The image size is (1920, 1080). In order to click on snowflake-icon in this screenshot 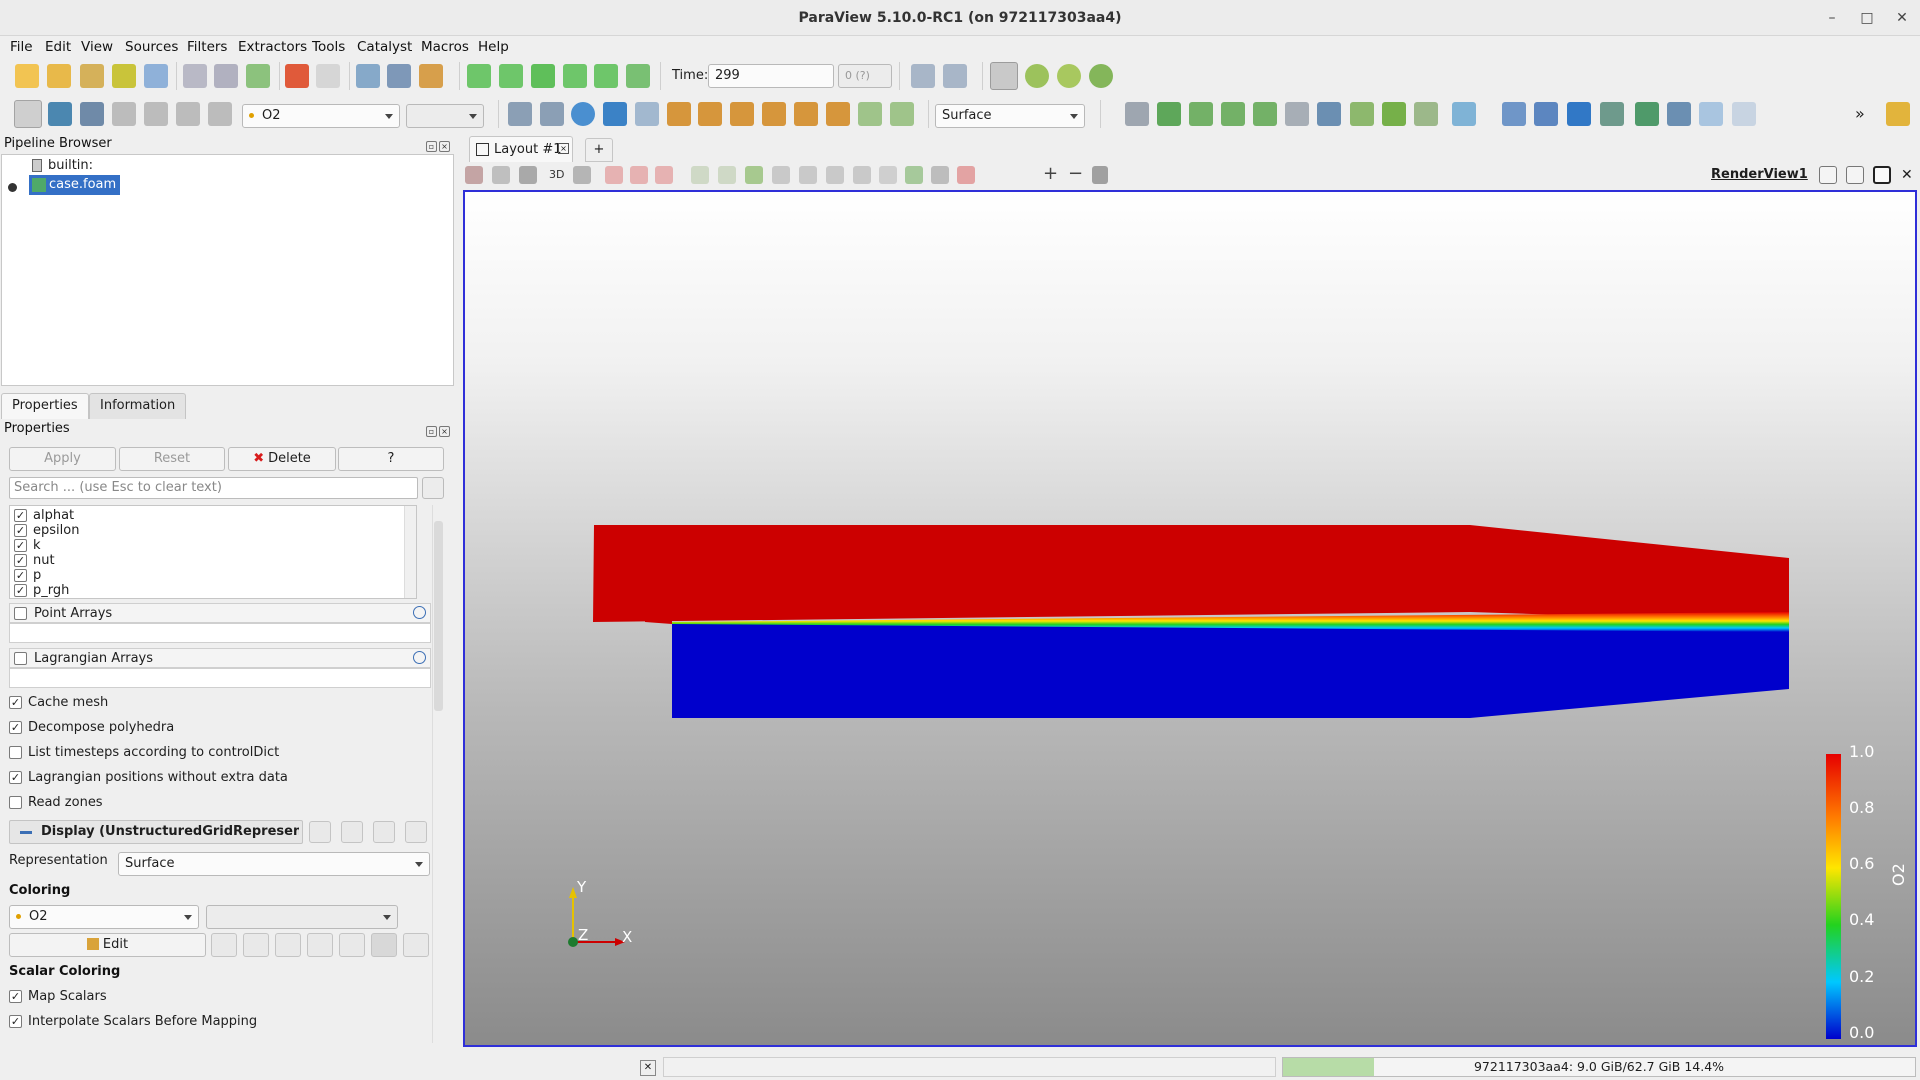, I will do `click(1711, 114)`.